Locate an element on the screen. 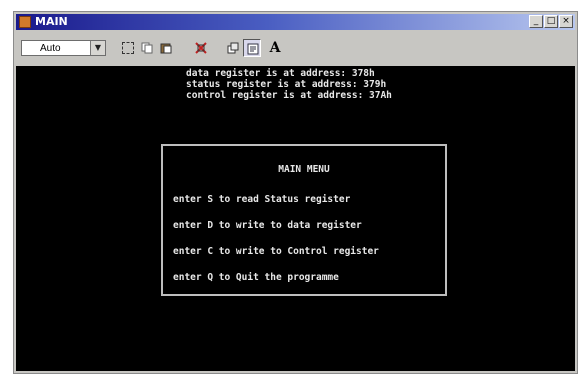  window-controls: _ □ × is located at coordinates (551, 21).